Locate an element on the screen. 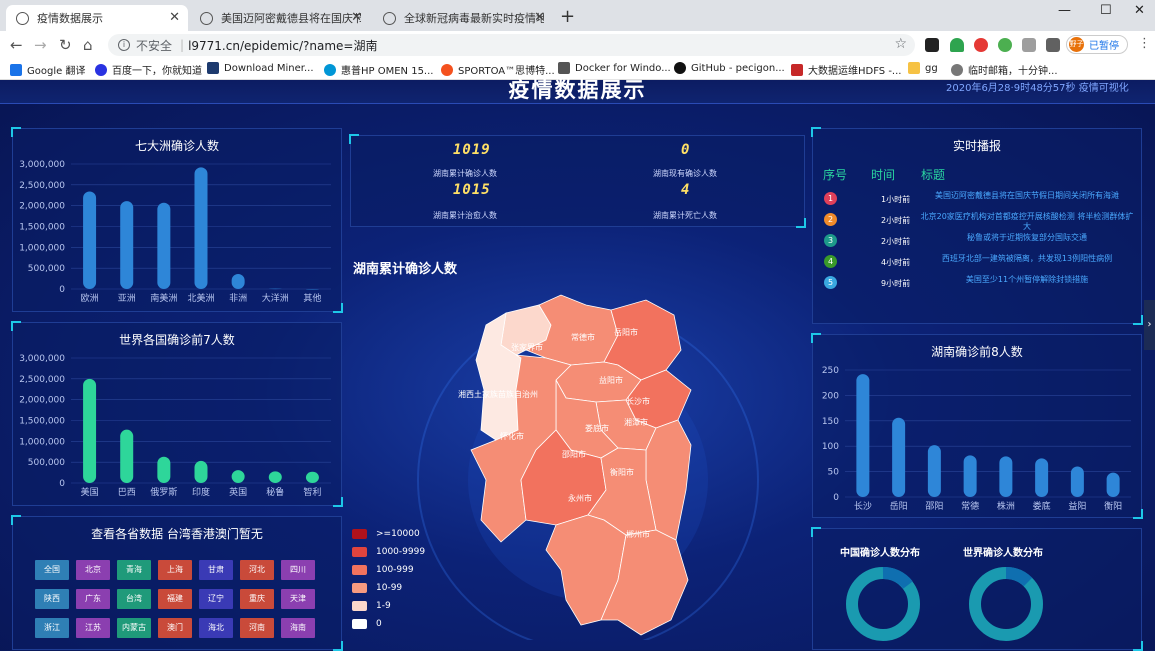 The image size is (1155, 651). legend-item: >=10000 is located at coordinates (386, 534).